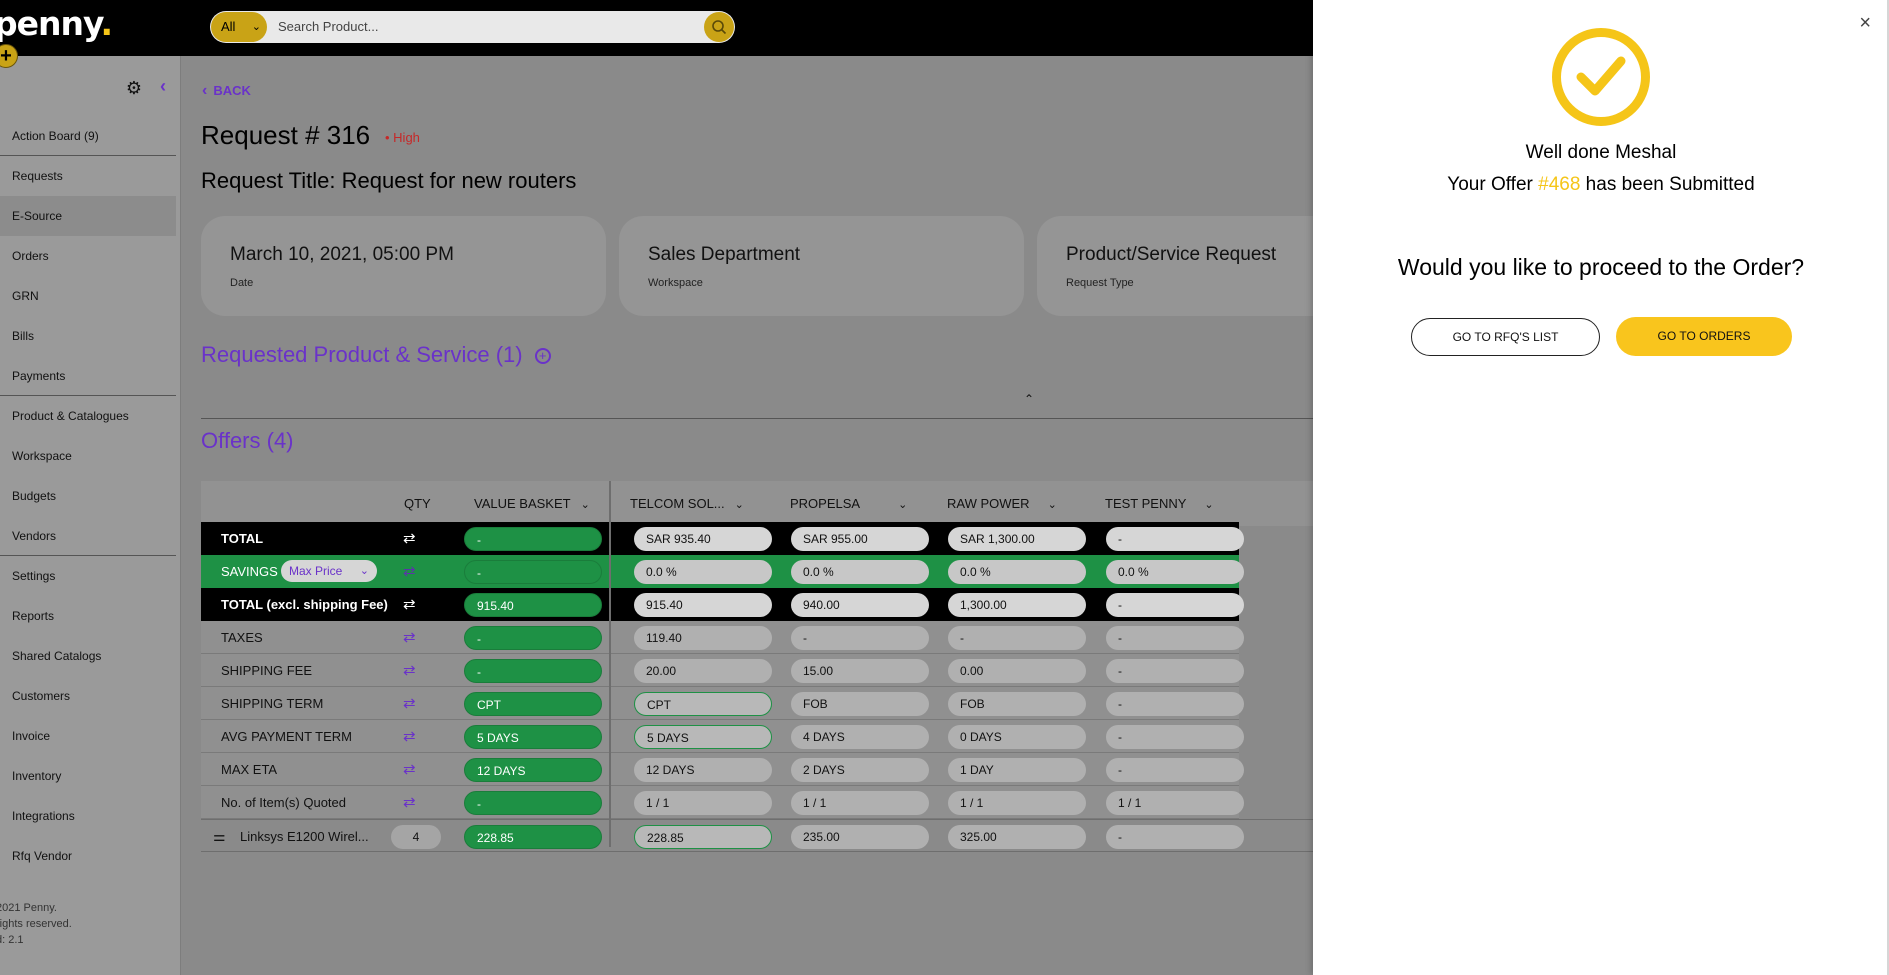 Image resolution: width=1889 pixels, height=975 pixels. I want to click on sidebar-item-e-source: E-Source, so click(88, 216).